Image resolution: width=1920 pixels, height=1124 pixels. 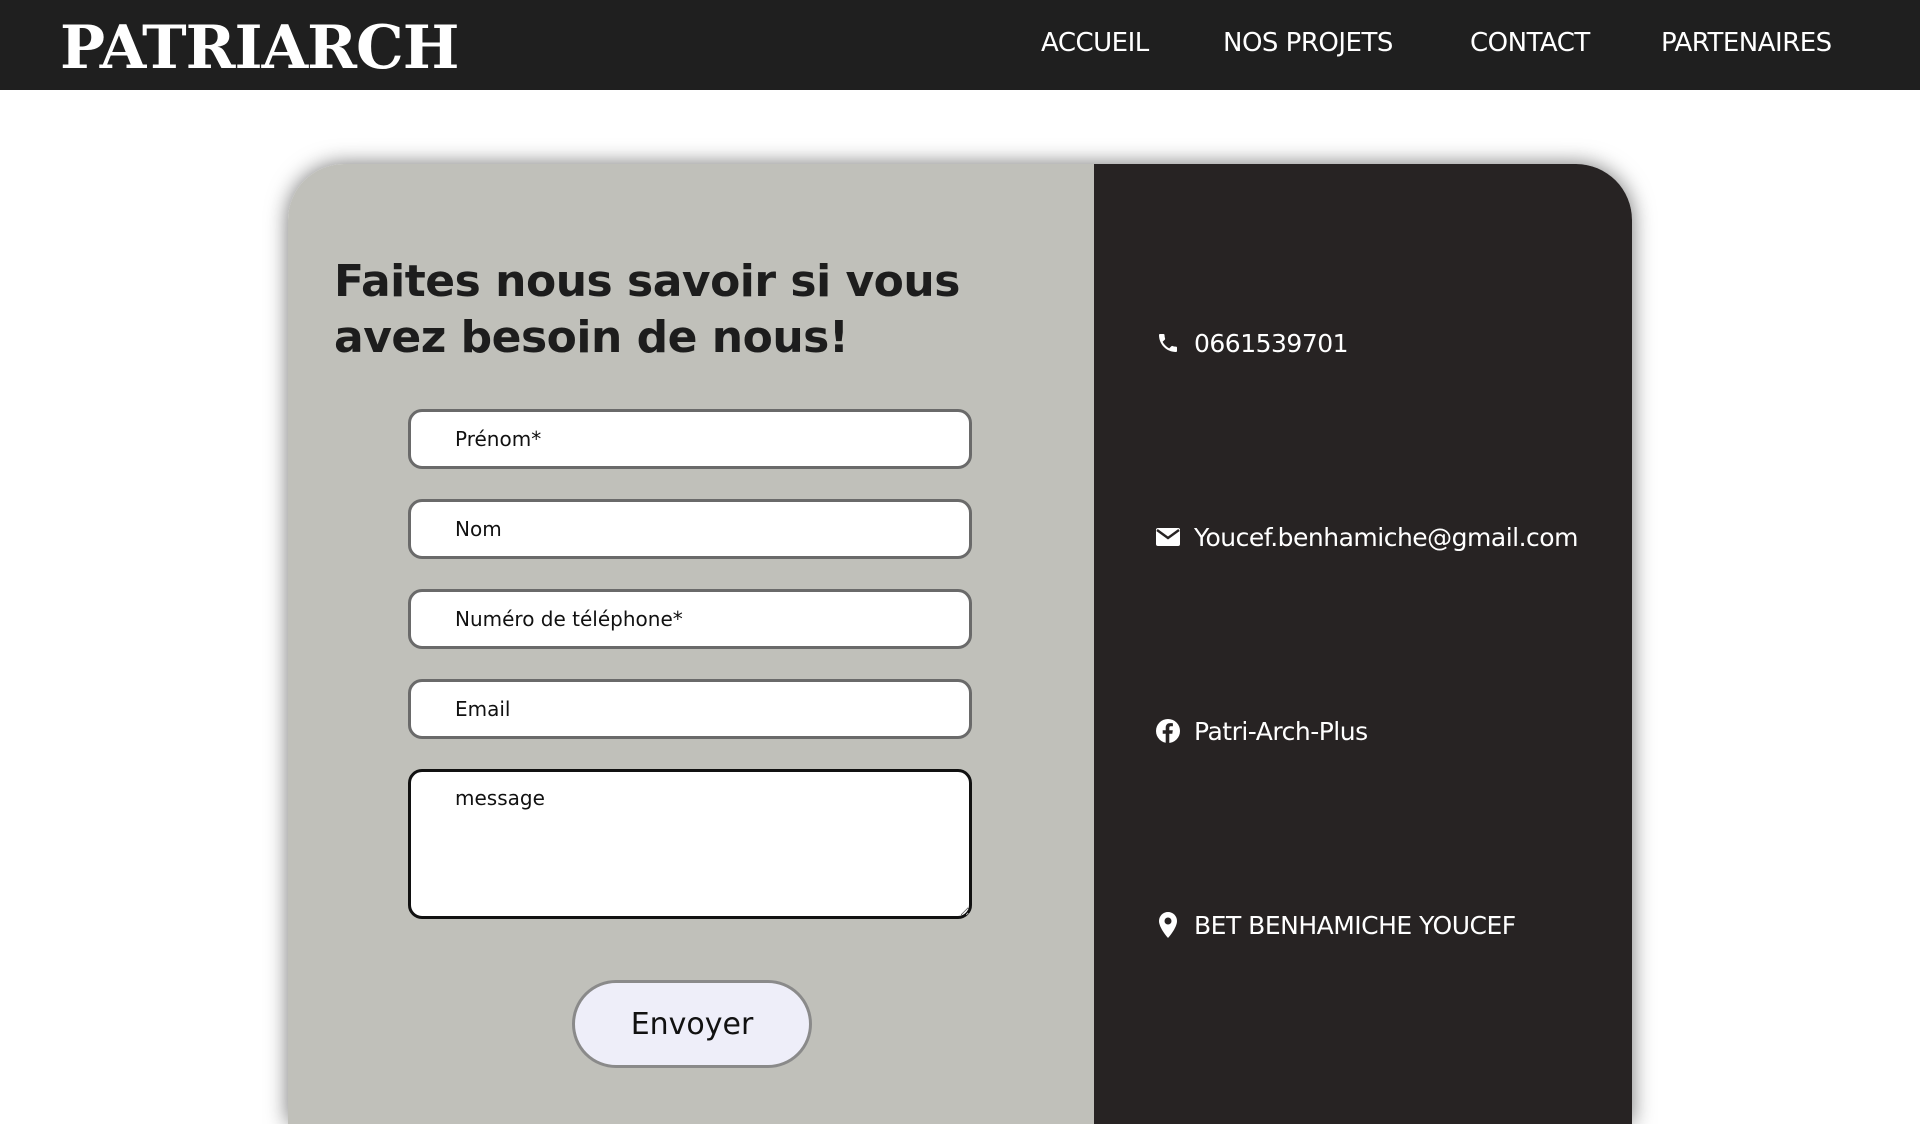 I want to click on nom-field, so click(x=690, y=529).